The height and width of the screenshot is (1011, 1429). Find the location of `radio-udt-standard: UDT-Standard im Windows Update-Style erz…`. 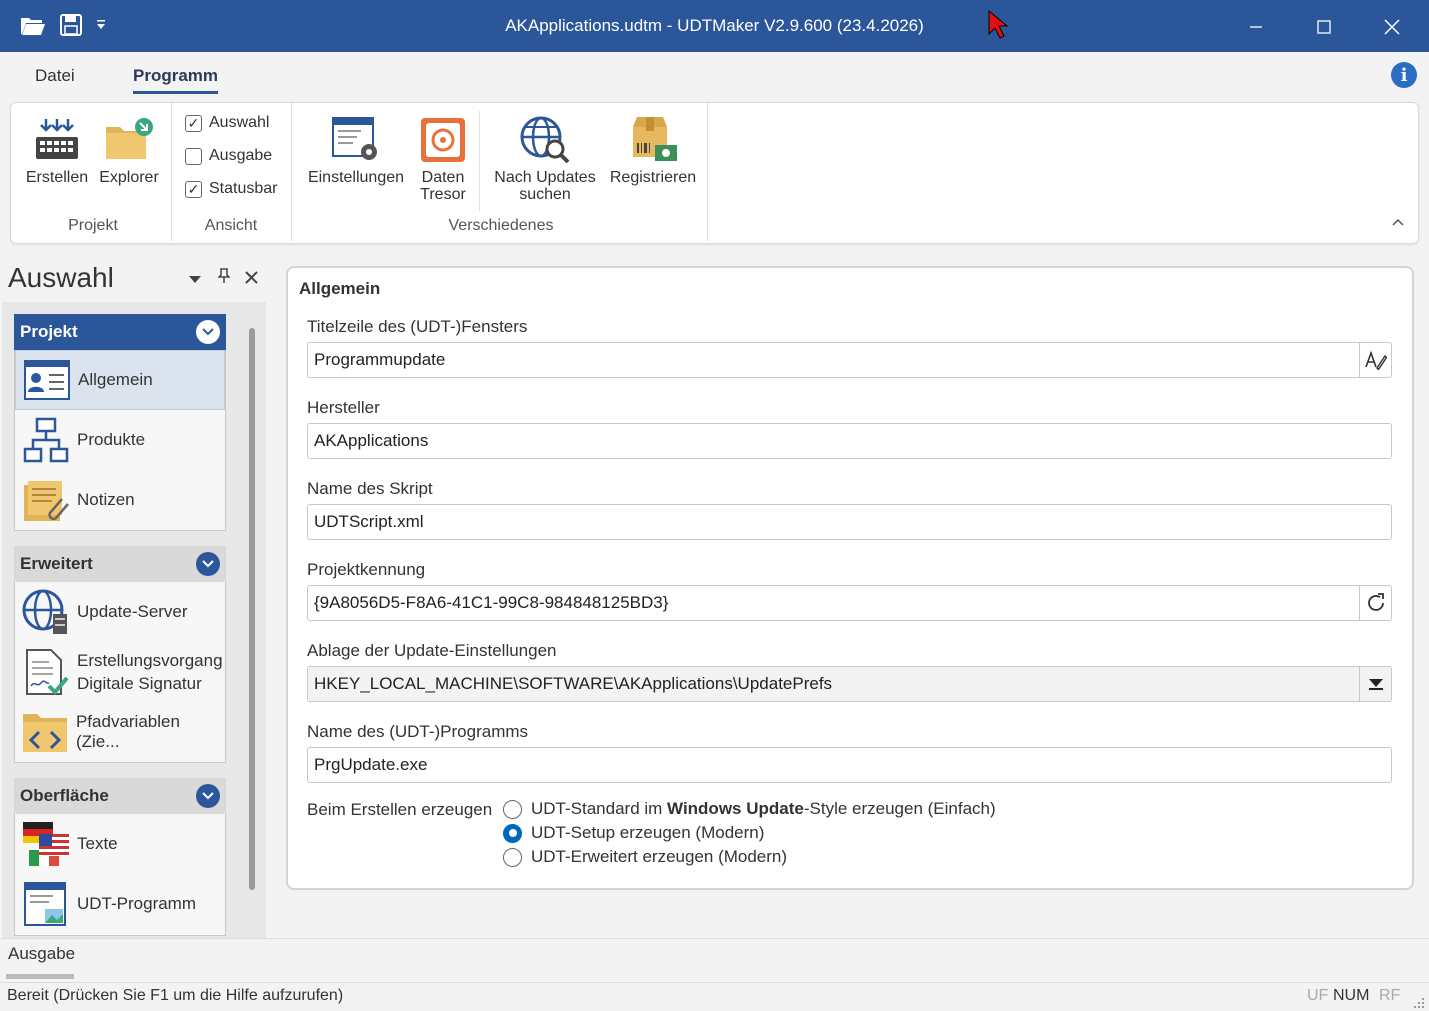

radio-udt-standard: UDT-Standard im Windows Update-Style erz… is located at coordinates (749, 809).